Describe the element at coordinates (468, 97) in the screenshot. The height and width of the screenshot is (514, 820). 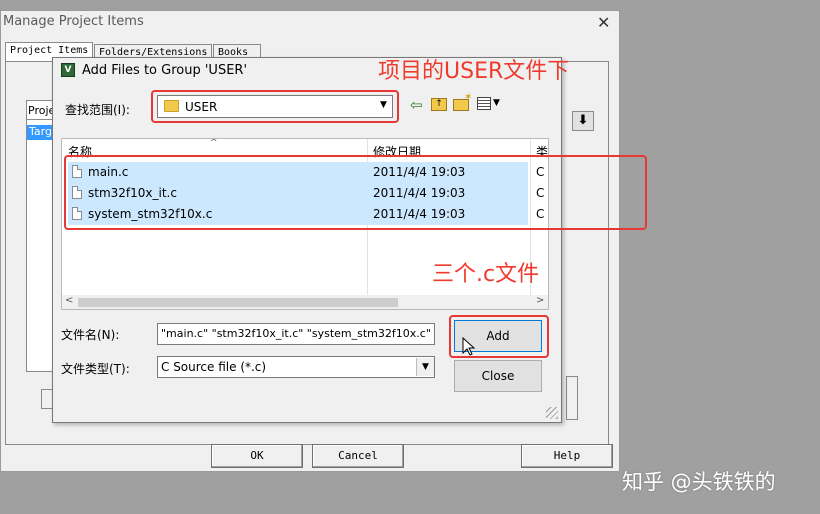
I see `sparkle-icon: ✶` at that location.